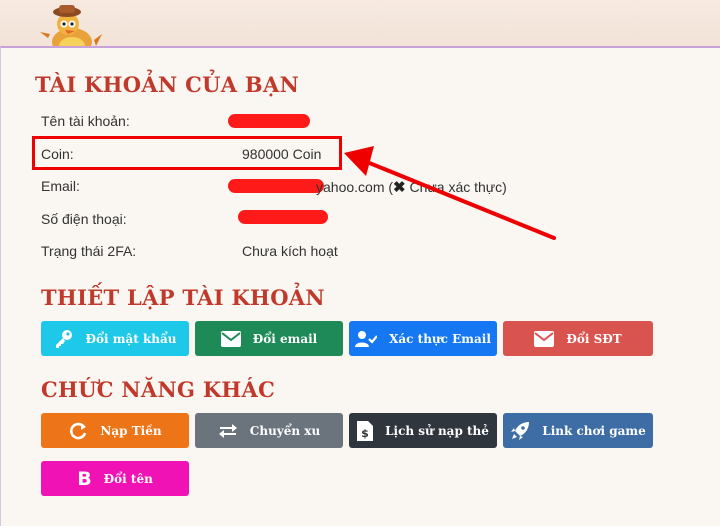  I want to click on email-label: Email:, so click(60, 186).